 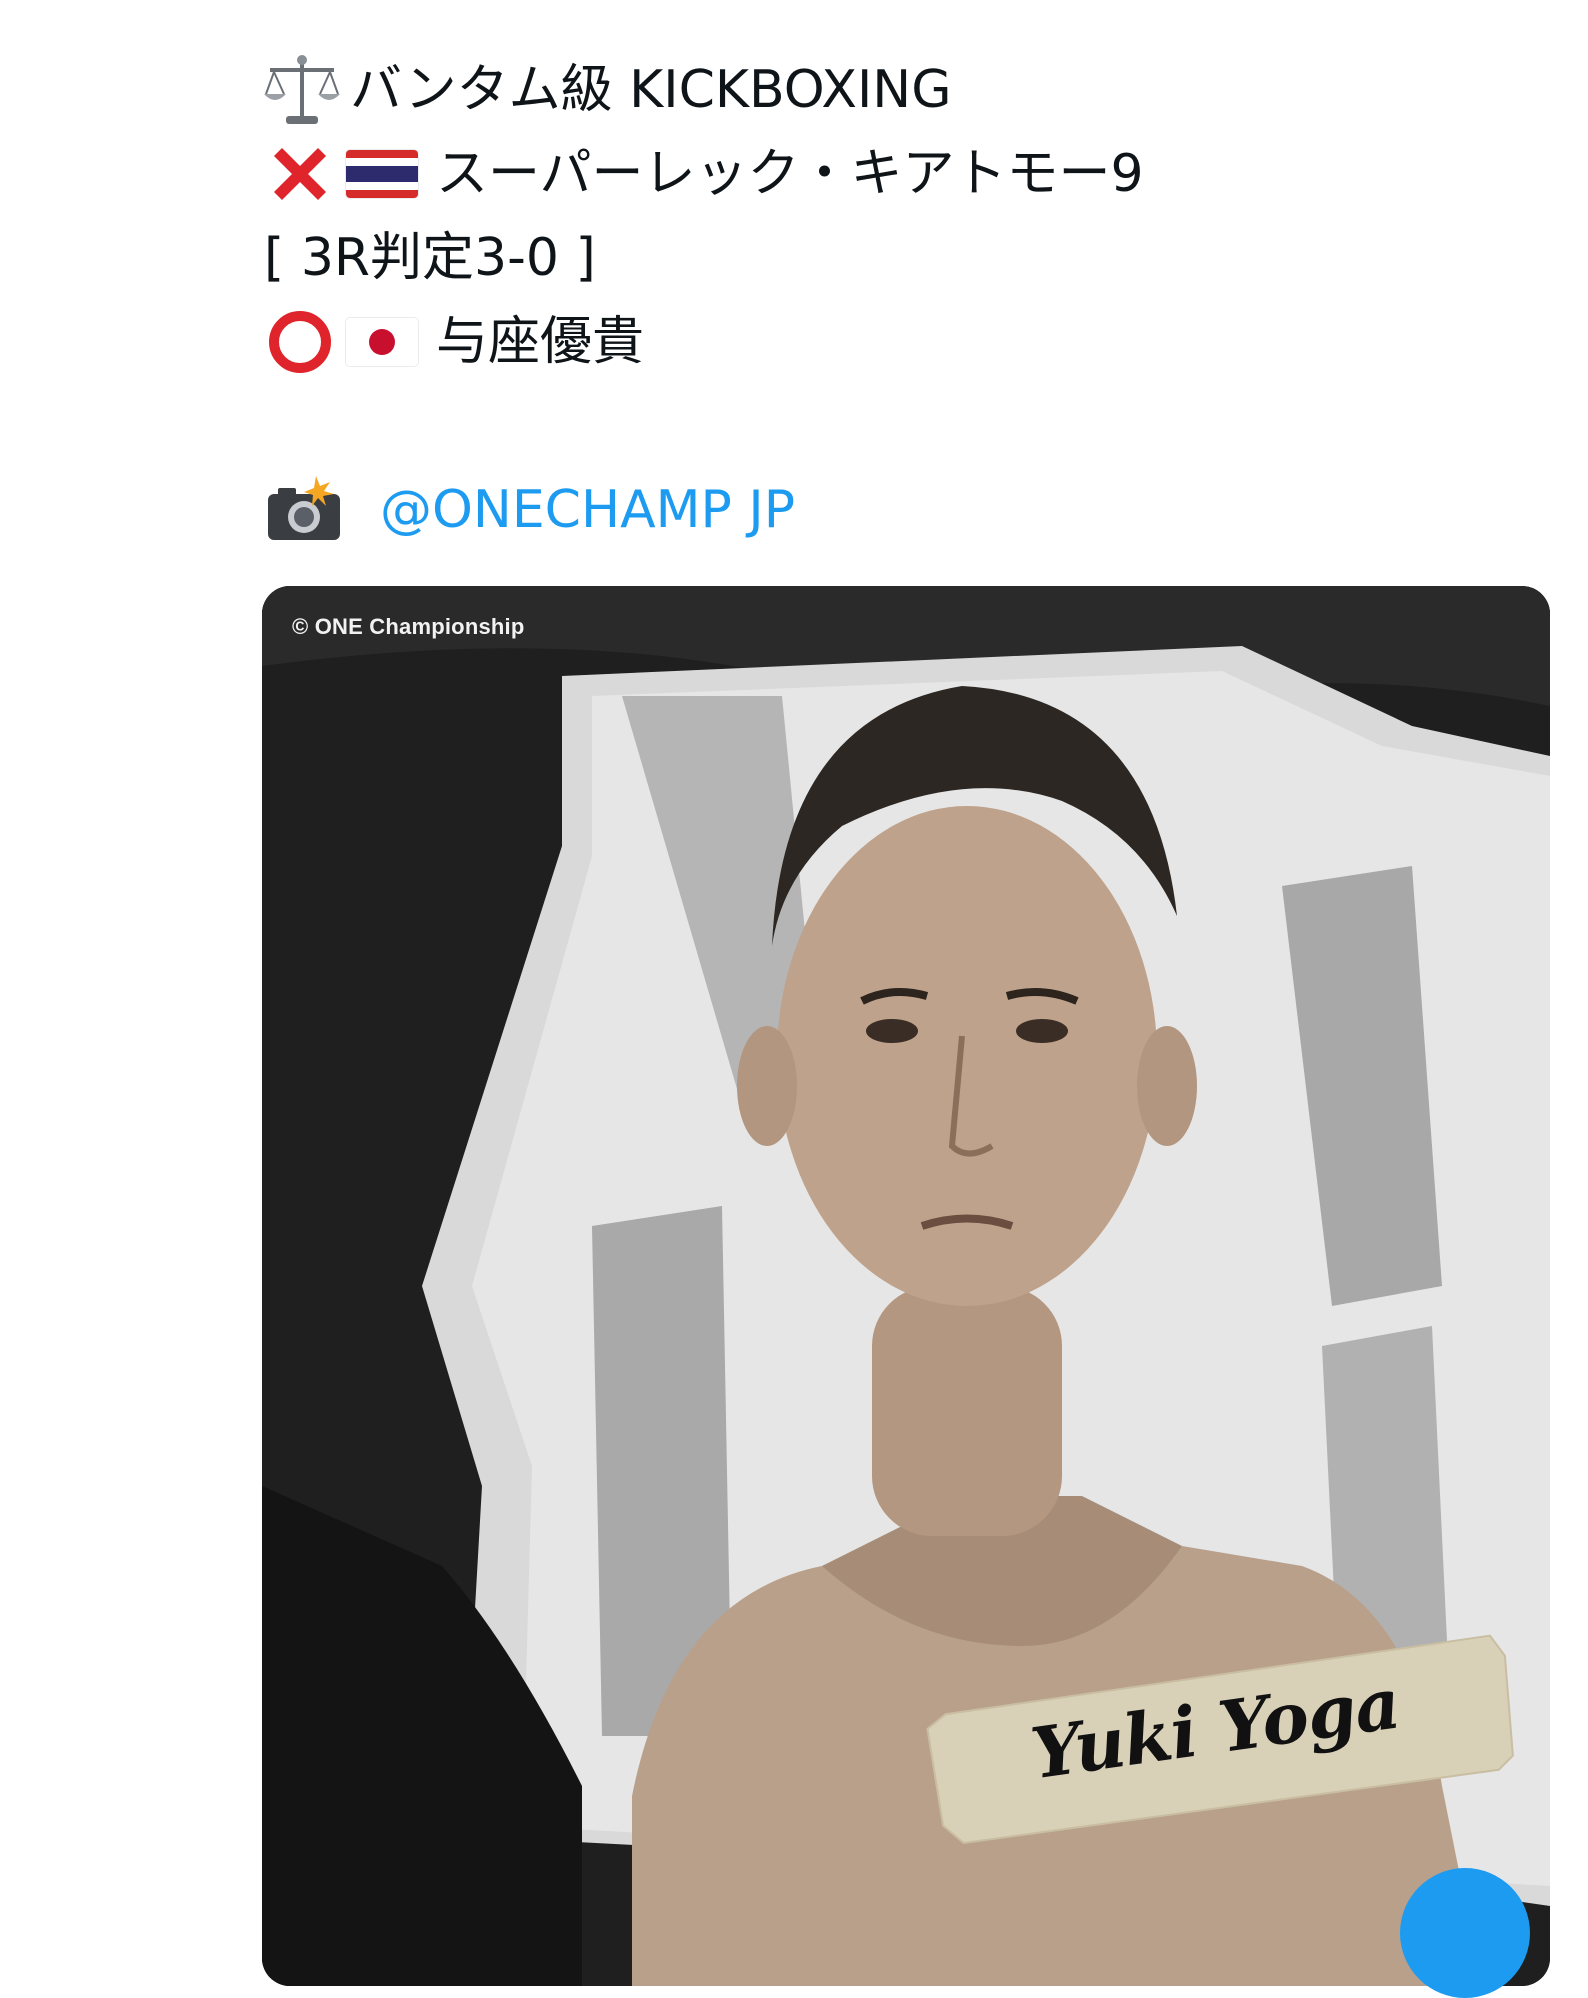 I want to click on weight-class-text: バンタム級 KICKBOXING, so click(x=651, y=90).